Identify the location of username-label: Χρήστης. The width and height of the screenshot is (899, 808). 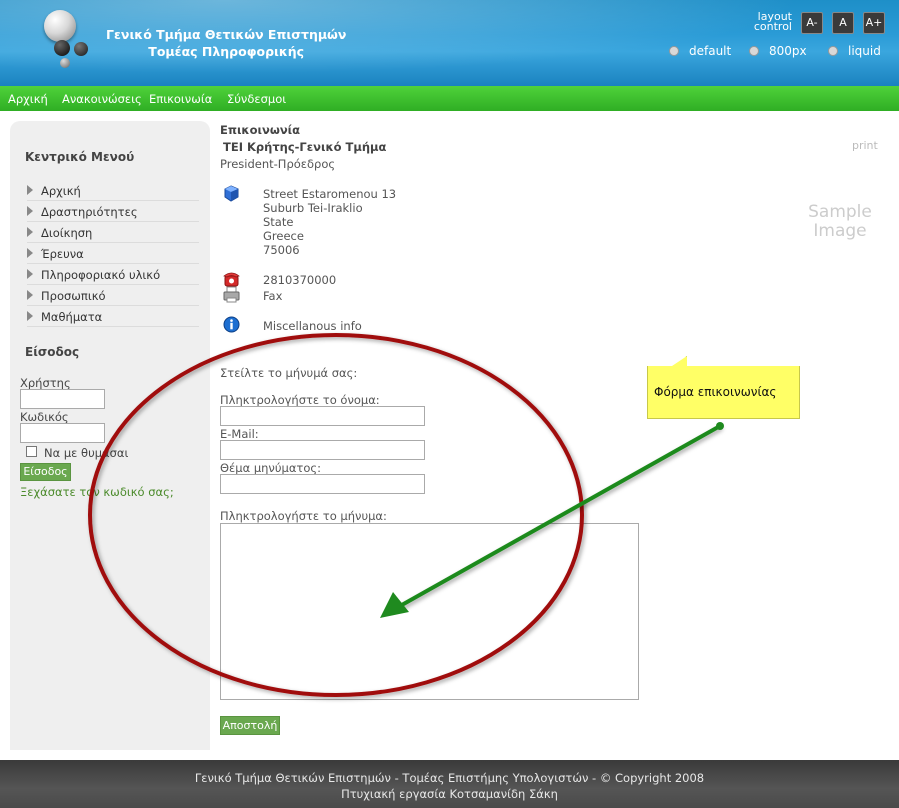
(45, 383).